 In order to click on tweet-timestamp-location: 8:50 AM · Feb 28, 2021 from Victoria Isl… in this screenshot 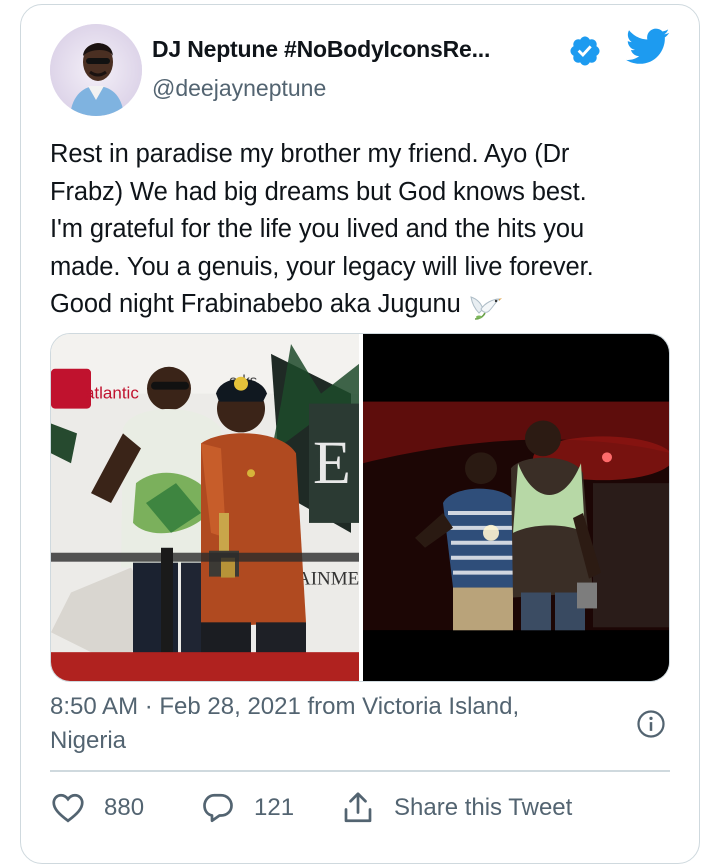, I will do `click(330, 724)`.